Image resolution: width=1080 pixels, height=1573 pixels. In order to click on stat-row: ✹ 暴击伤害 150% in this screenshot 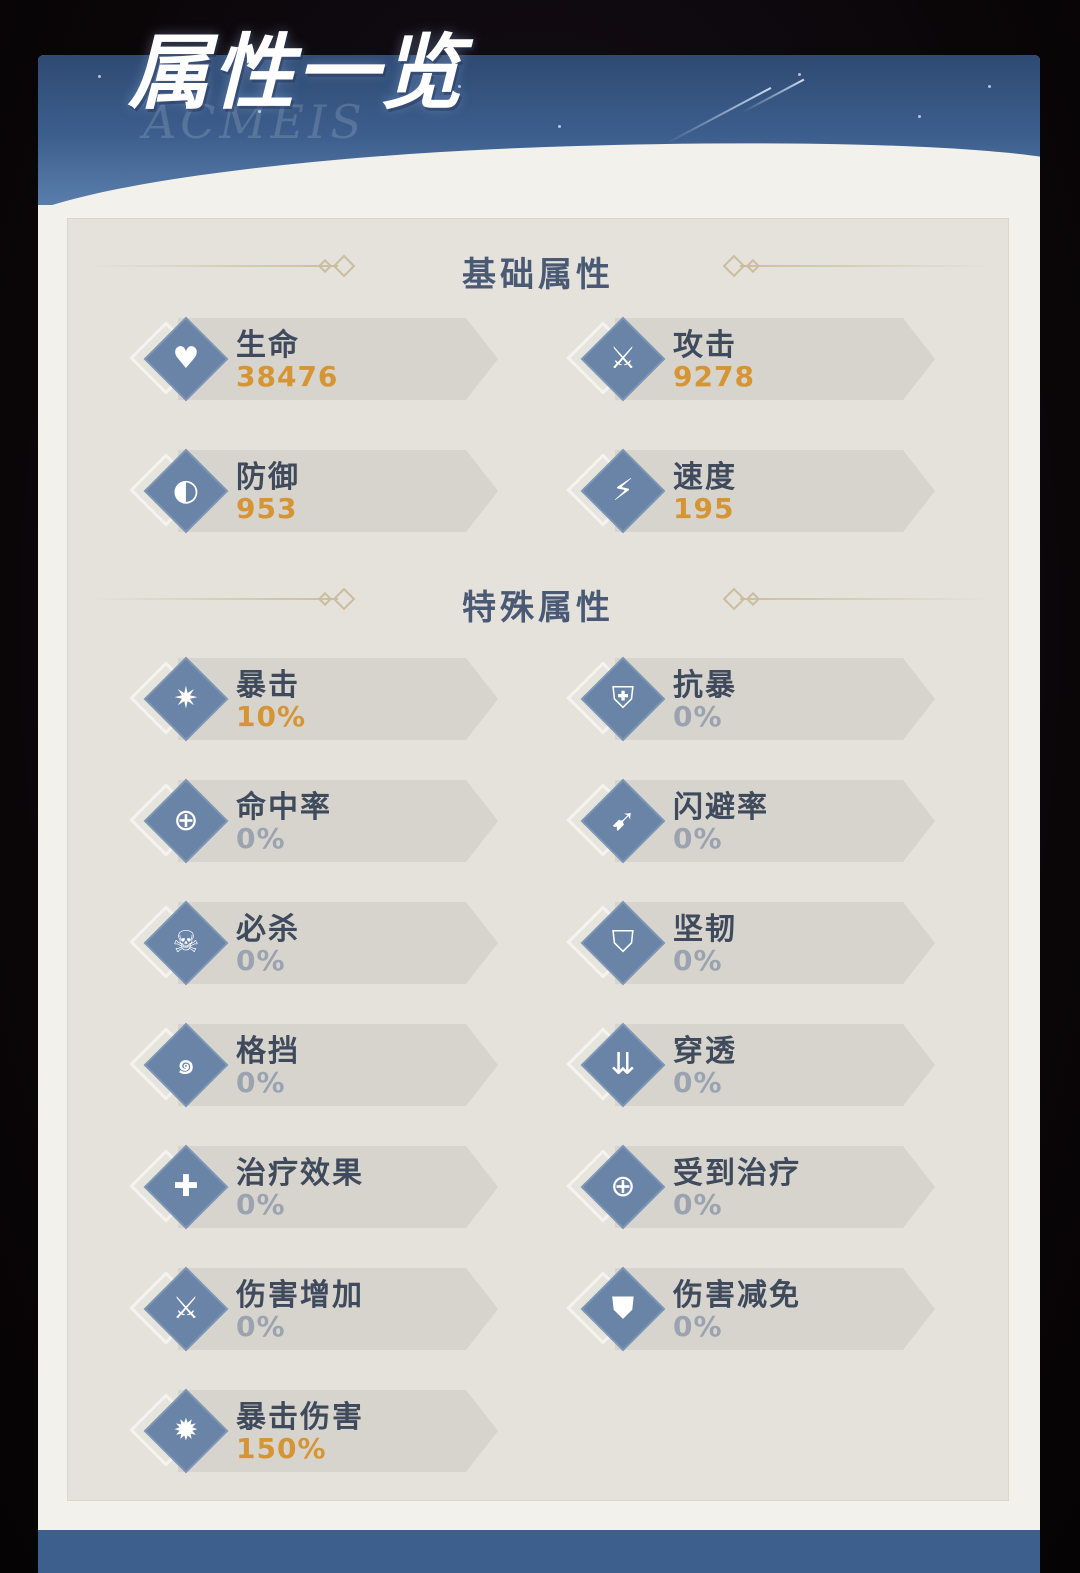, I will do `click(314, 1431)`.